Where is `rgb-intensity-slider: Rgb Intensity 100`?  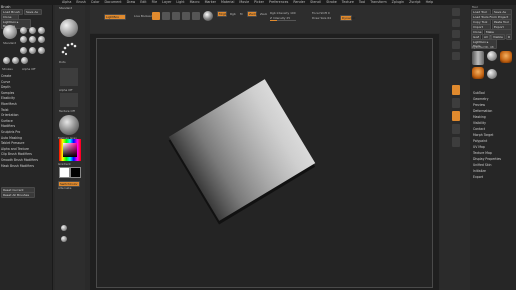 rgb-intensity-slider: Rgb Intensity 100 is located at coordinates (283, 13).